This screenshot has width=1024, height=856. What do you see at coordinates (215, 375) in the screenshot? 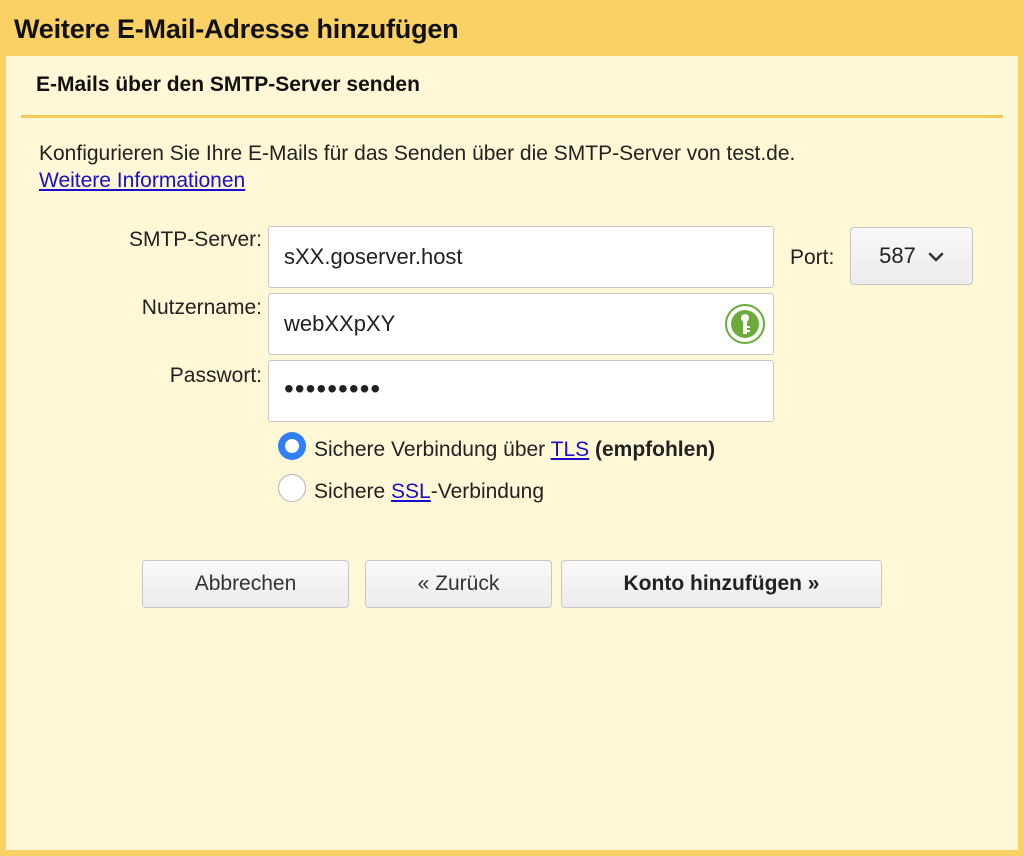
I see `password-label: Passwort:` at bounding box center [215, 375].